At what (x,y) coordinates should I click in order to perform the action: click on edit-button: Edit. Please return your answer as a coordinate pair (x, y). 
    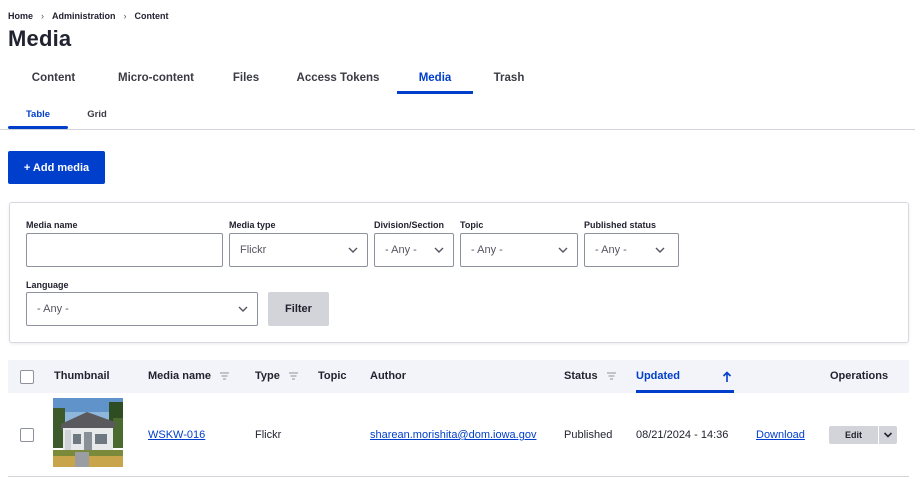
    Looking at the image, I should click on (853, 435).